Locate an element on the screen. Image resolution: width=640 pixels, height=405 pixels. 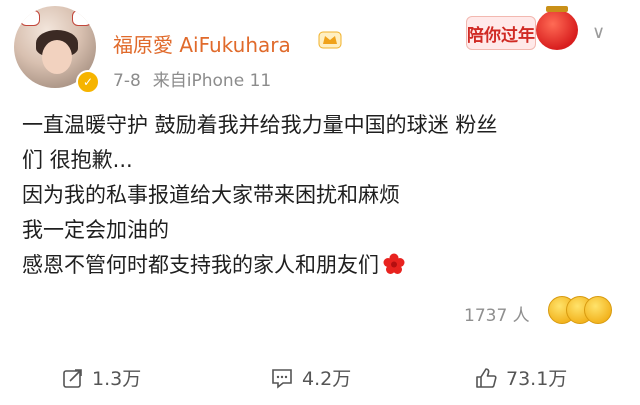
red-flower-icon is located at coordinates (394, 263).